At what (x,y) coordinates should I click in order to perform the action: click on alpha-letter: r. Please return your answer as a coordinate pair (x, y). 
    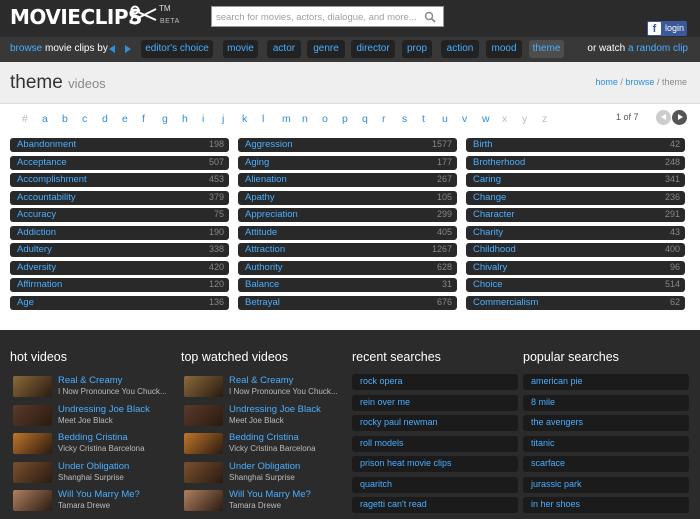
    Looking at the image, I should click on (384, 119).